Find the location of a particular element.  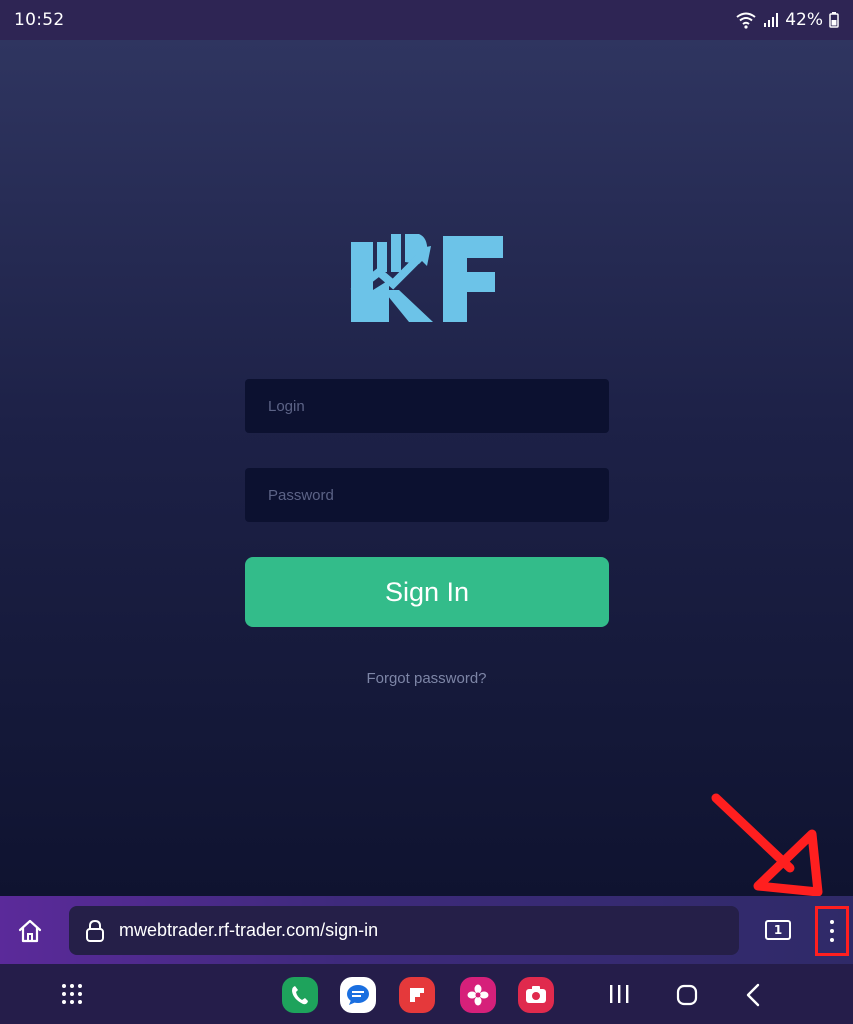

navigation-bar is located at coordinates (426, 994).